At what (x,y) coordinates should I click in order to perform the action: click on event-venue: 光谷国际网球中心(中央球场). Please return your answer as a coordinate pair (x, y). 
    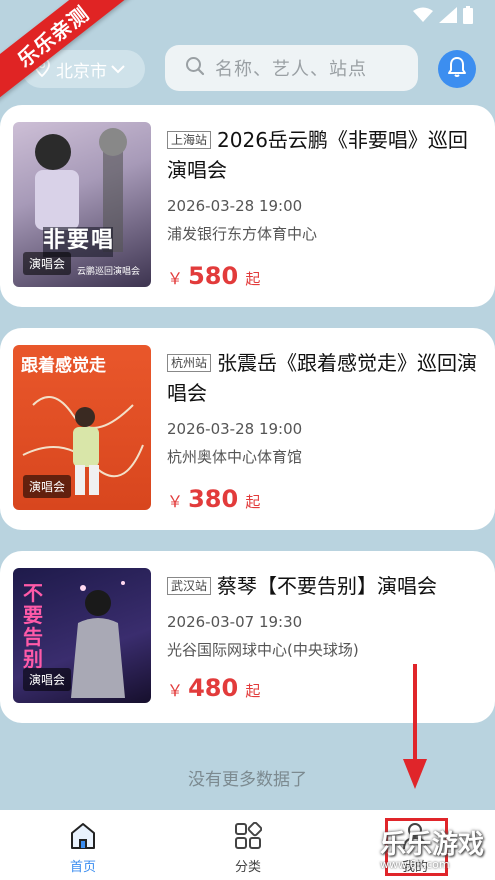
    Looking at the image, I should click on (263, 650).